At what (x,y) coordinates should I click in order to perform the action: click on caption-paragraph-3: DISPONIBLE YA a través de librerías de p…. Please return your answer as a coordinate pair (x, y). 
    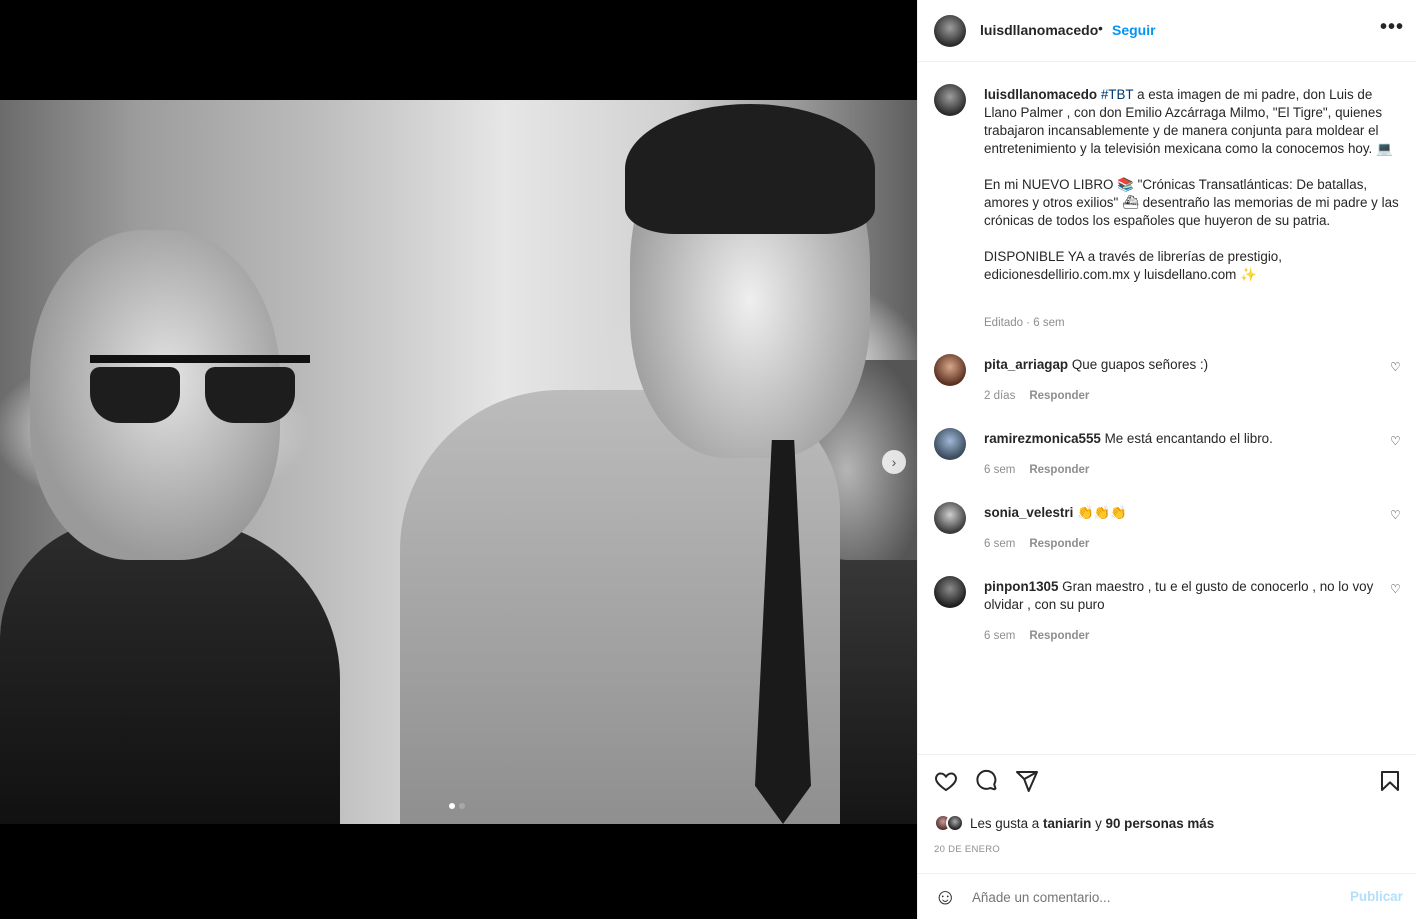
    Looking at the image, I should click on (1133, 265).